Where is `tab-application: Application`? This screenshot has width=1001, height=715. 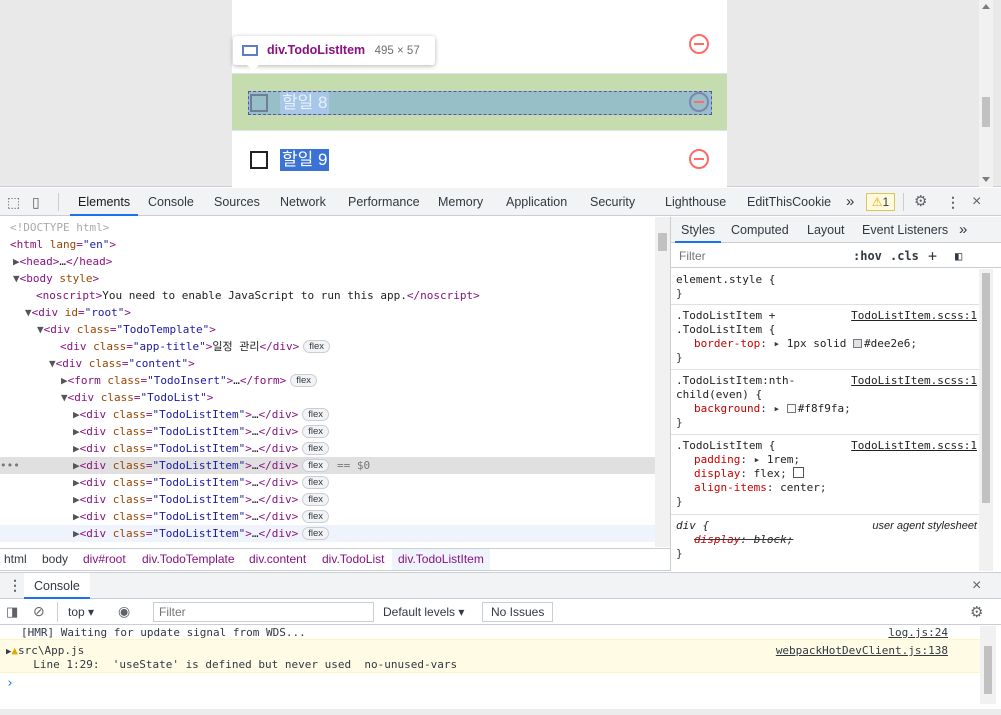 tab-application: Application is located at coordinates (536, 202).